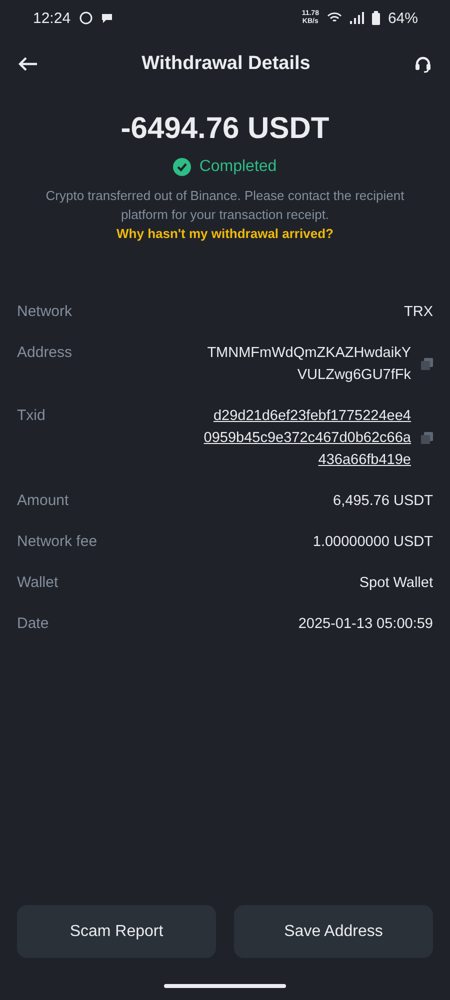 This screenshot has height=1000, width=450. Describe the element at coordinates (106, 18) in the screenshot. I see `message-icon` at that location.